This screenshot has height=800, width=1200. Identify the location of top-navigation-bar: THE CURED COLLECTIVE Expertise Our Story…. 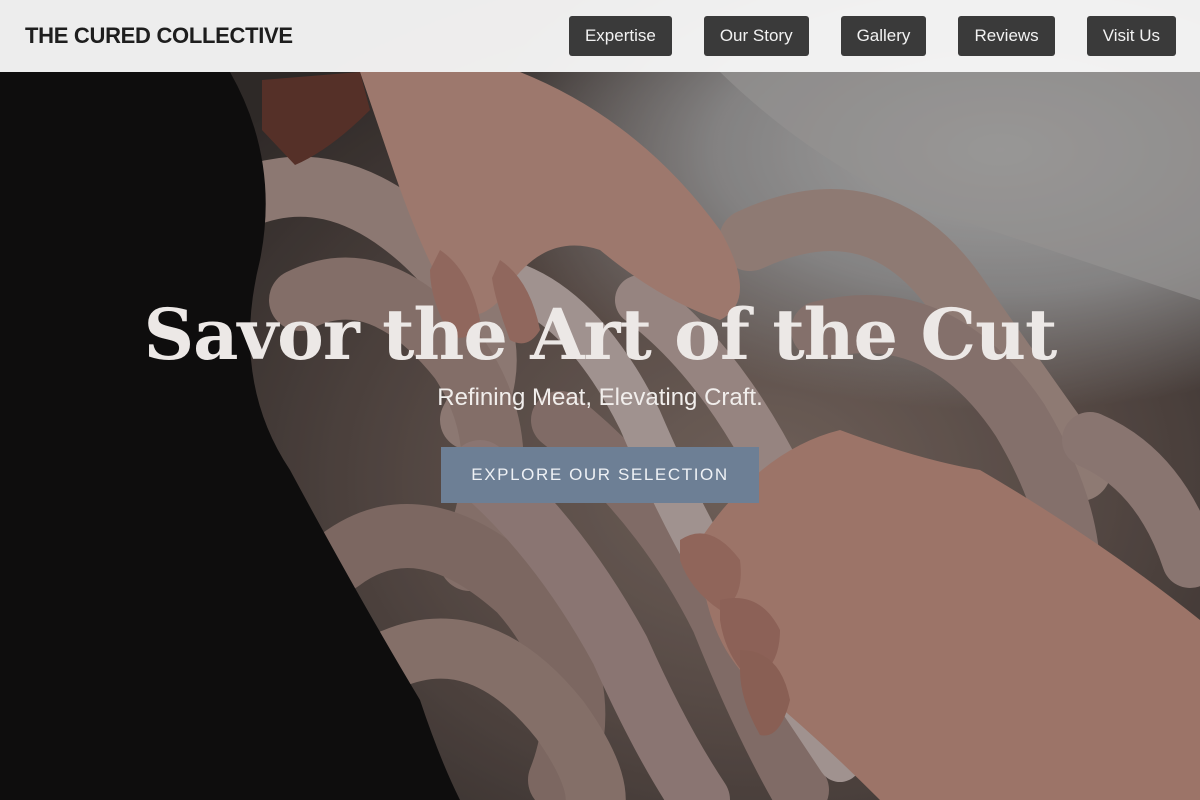
(600, 36).